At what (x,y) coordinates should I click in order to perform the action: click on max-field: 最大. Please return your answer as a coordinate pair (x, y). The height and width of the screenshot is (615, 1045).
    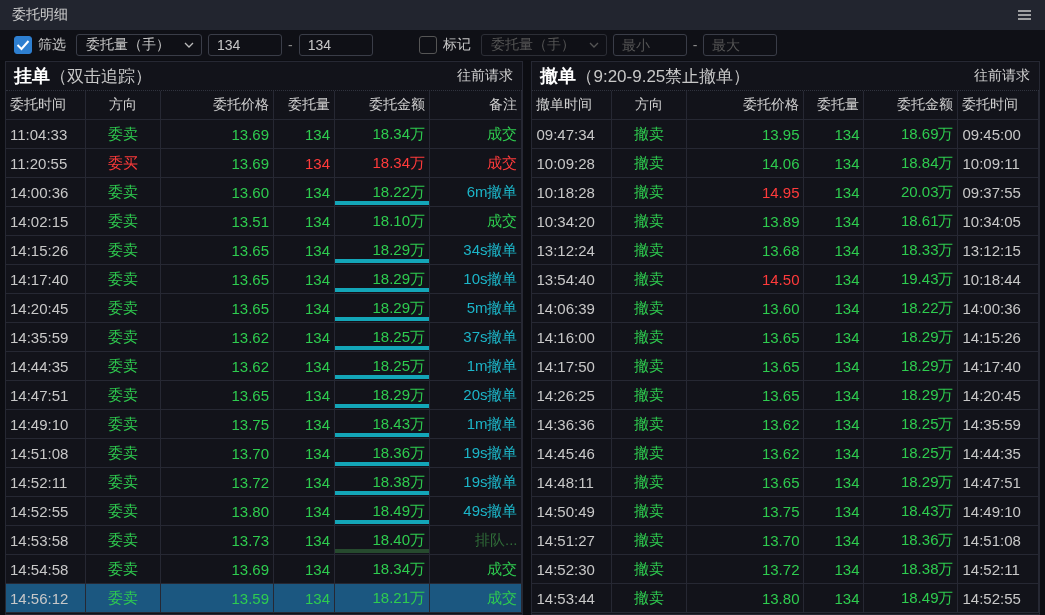
    Looking at the image, I should click on (740, 45).